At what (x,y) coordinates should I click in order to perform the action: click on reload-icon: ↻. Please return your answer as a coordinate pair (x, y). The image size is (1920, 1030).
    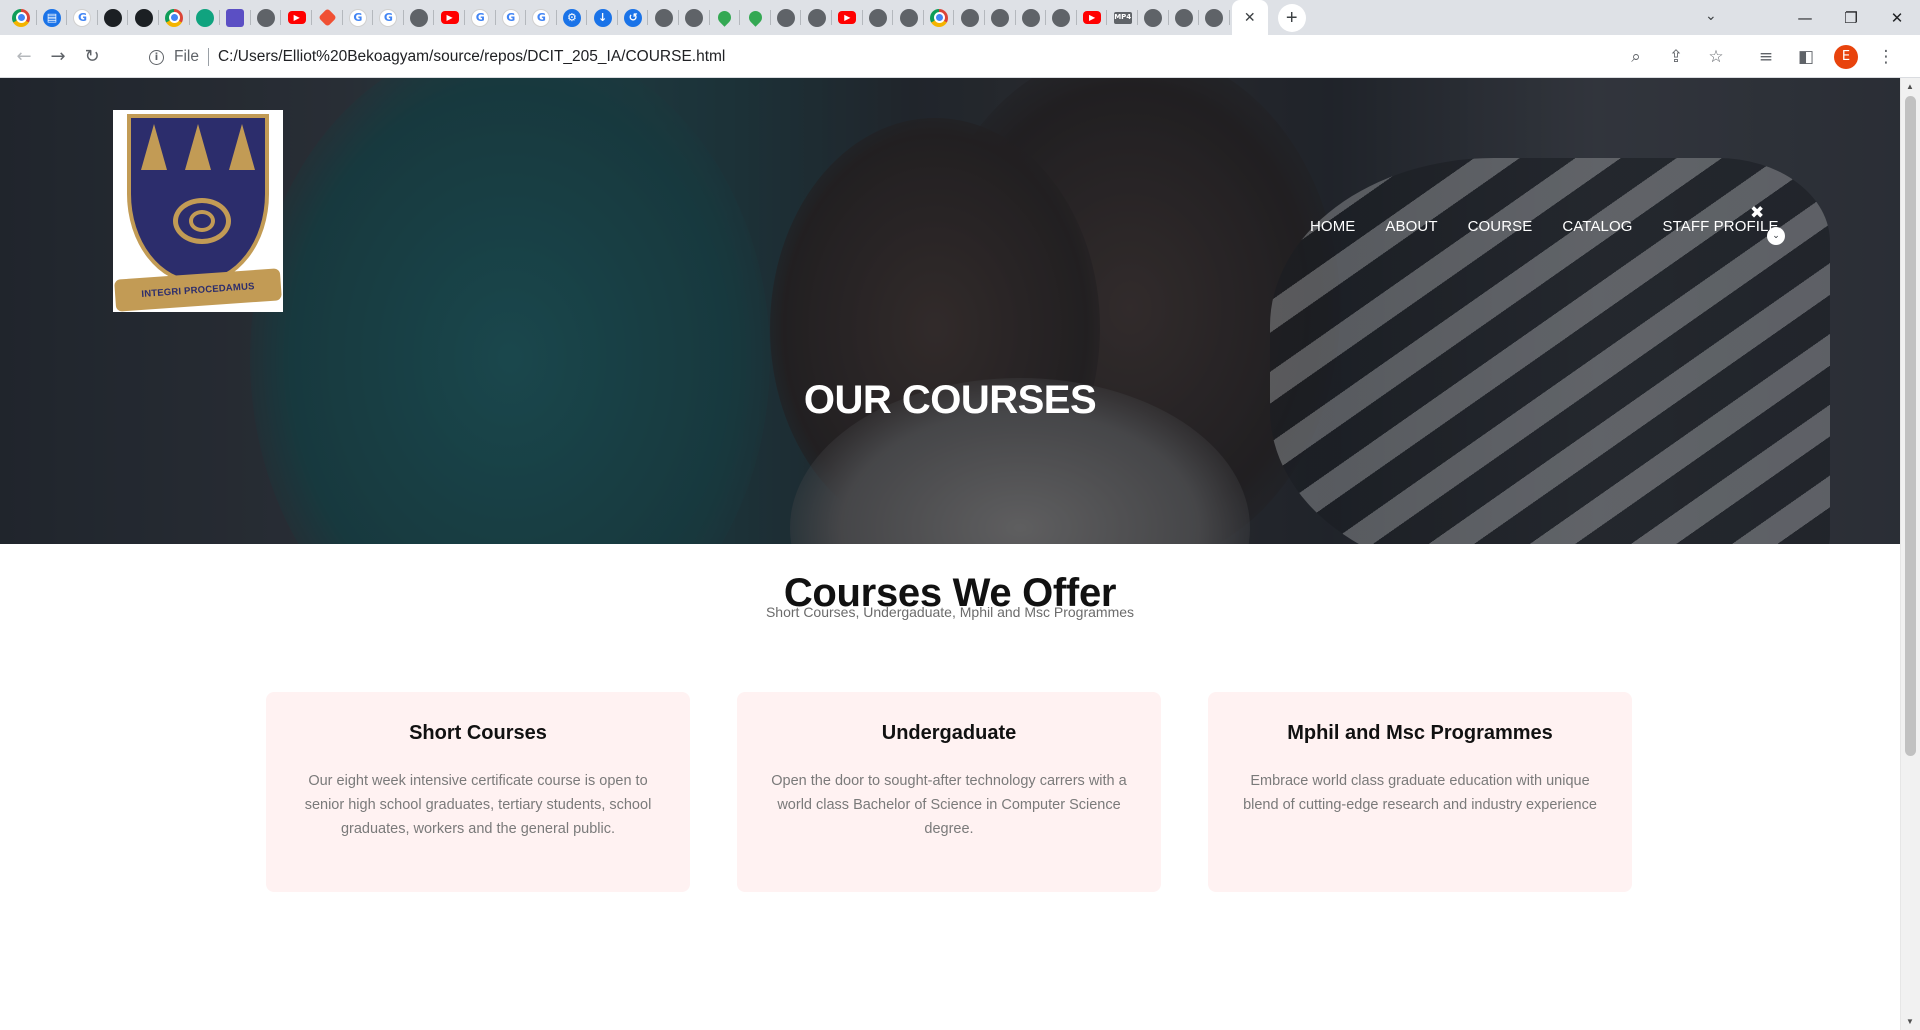
    Looking at the image, I should click on (92, 56).